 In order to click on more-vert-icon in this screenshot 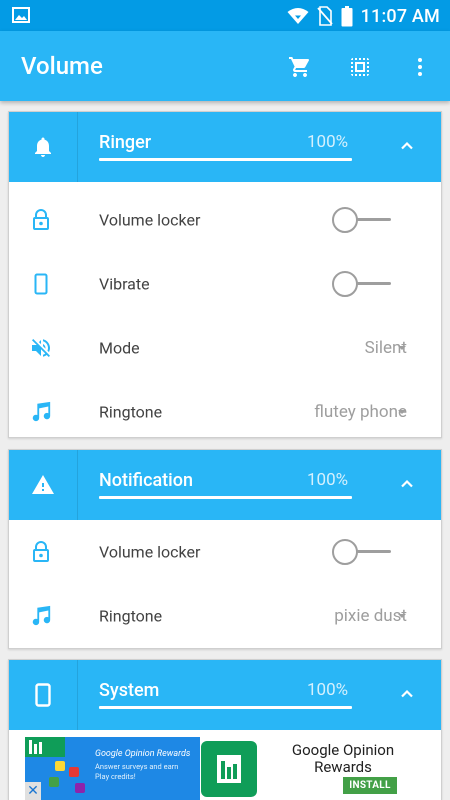, I will do `click(420, 67)`.